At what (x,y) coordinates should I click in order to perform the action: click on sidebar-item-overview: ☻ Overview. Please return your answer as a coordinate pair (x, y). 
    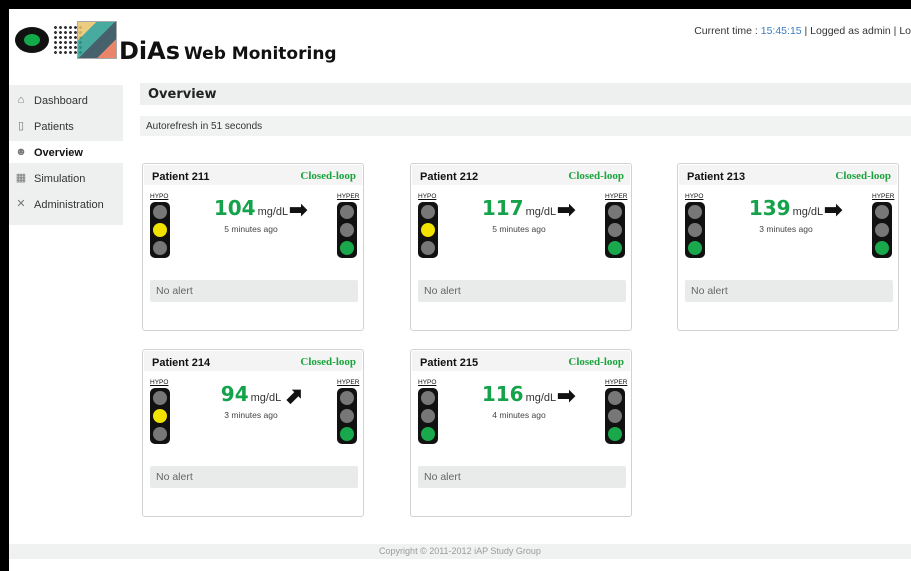
    Looking at the image, I should click on (66, 152).